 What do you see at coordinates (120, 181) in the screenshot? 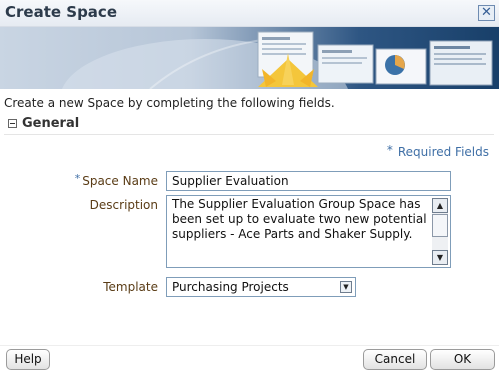
I see `space-name-label-text: Space Name` at bounding box center [120, 181].